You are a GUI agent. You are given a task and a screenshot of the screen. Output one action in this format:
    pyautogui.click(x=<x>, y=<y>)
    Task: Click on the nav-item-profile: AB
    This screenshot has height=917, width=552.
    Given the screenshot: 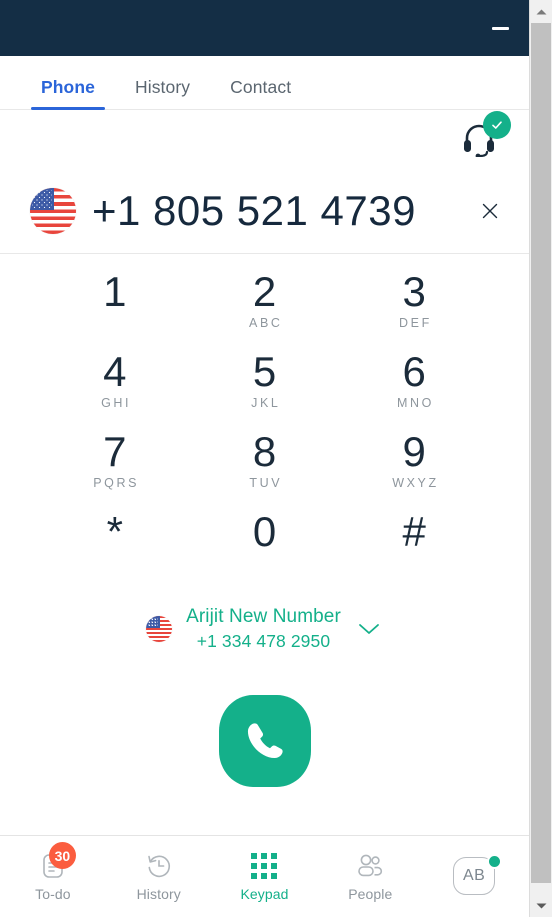 What is the action you would take?
    pyautogui.click(x=476, y=876)
    